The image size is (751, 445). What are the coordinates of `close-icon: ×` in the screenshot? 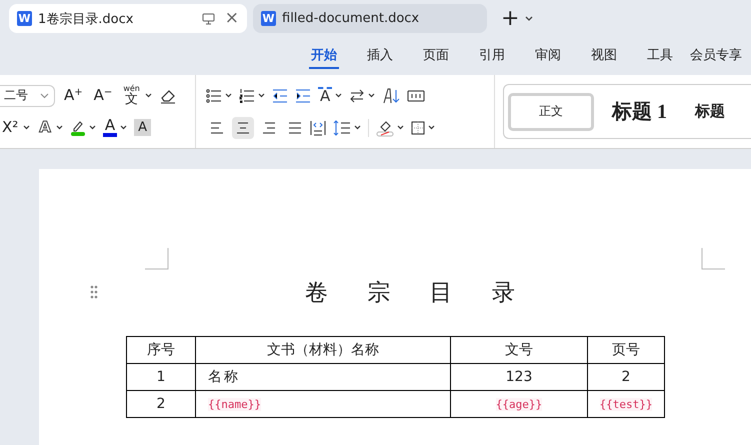 It's located at (231, 18).